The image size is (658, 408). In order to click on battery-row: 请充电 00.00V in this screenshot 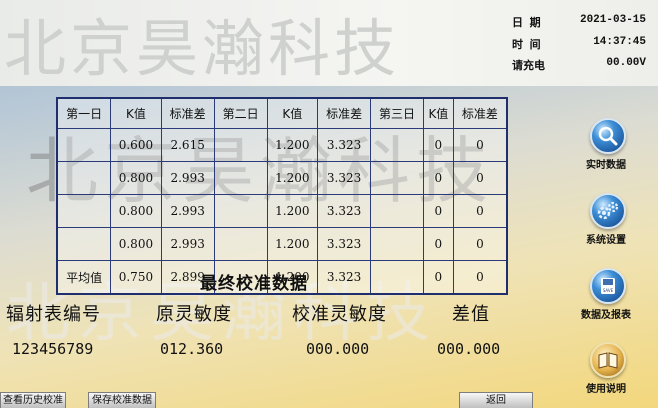, I will do `click(582, 67)`.